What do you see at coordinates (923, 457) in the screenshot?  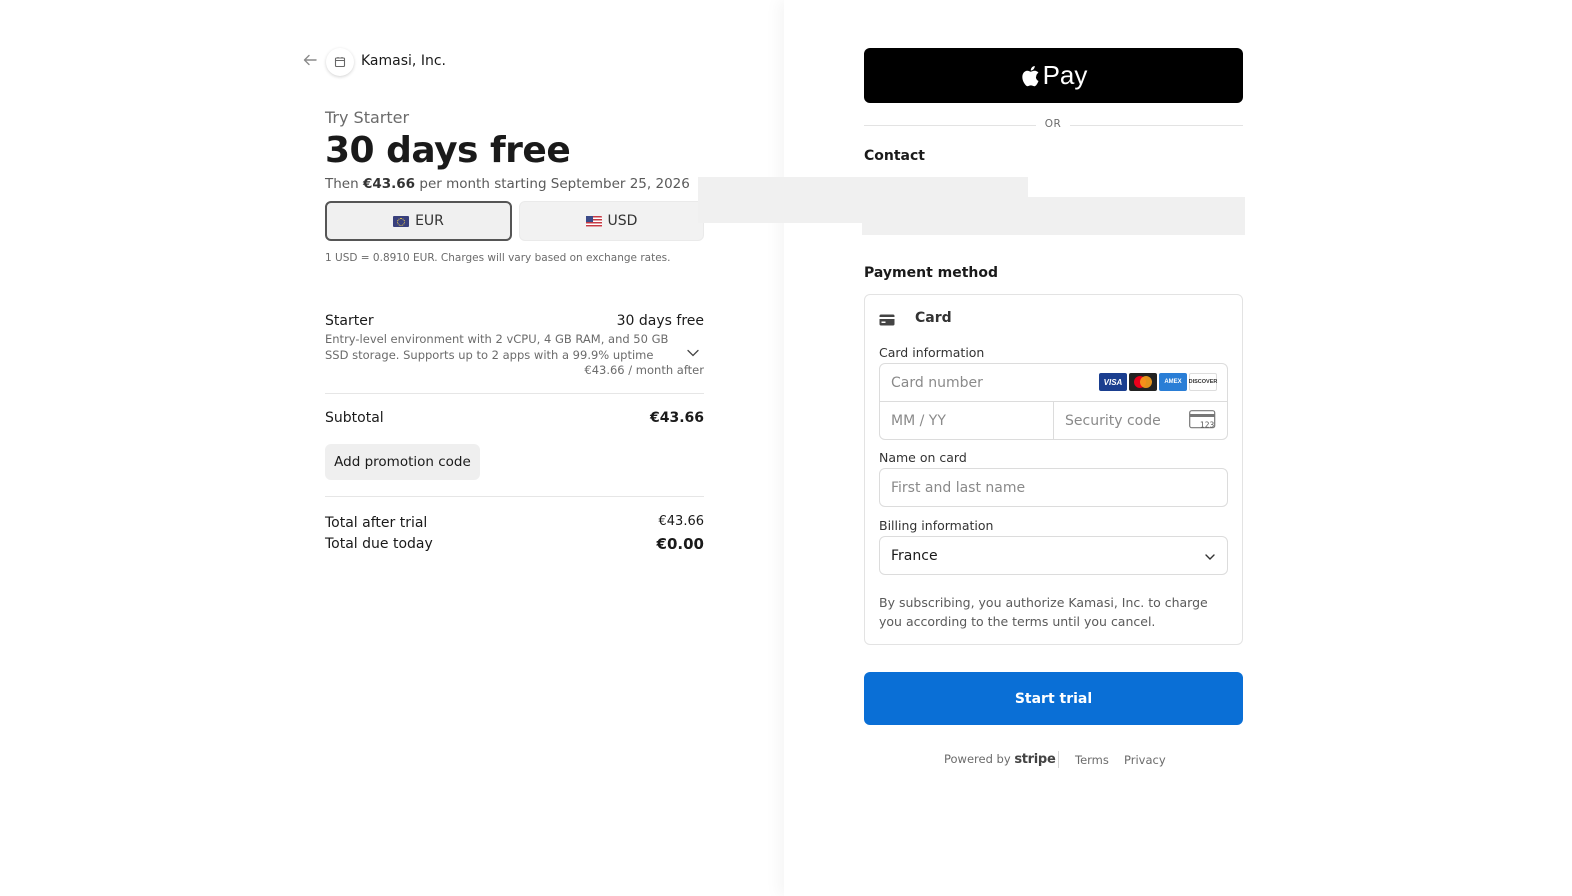 I see `name-on-card-label: Name on card` at bounding box center [923, 457].